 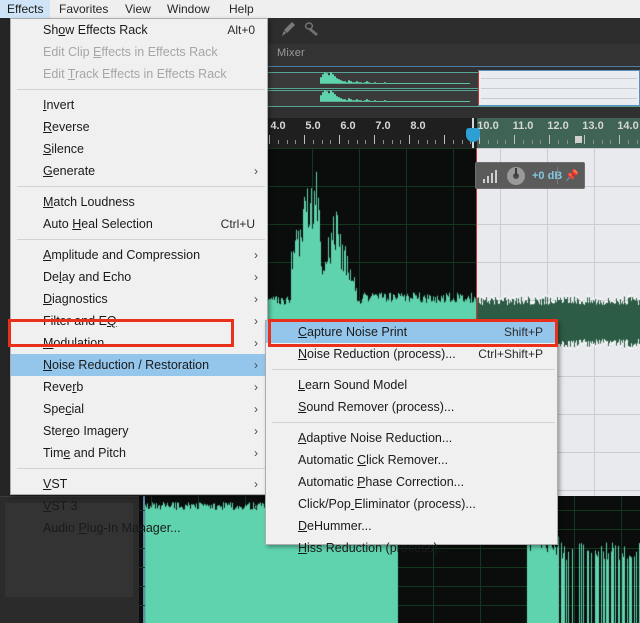 What do you see at coordinates (139, 224) in the screenshot?
I see `effects-menu-item-auto-heal-selection: Auto Heal Selection Ctrl+U` at bounding box center [139, 224].